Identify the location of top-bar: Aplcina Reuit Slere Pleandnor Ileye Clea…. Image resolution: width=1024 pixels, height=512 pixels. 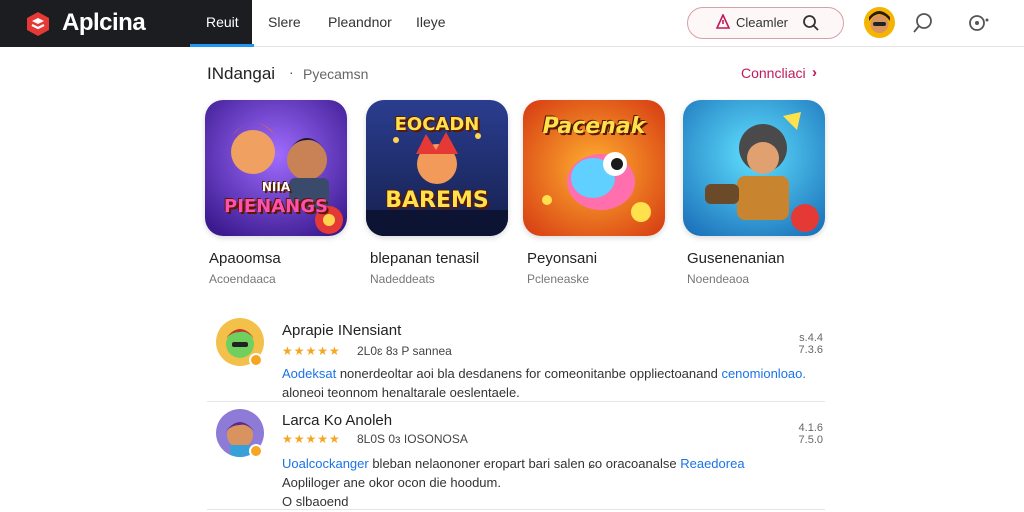
(512, 23).